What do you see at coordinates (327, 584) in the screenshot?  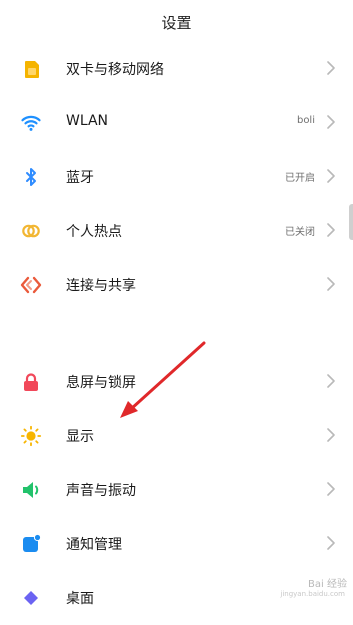 I see `watermark: Bai 经验` at bounding box center [327, 584].